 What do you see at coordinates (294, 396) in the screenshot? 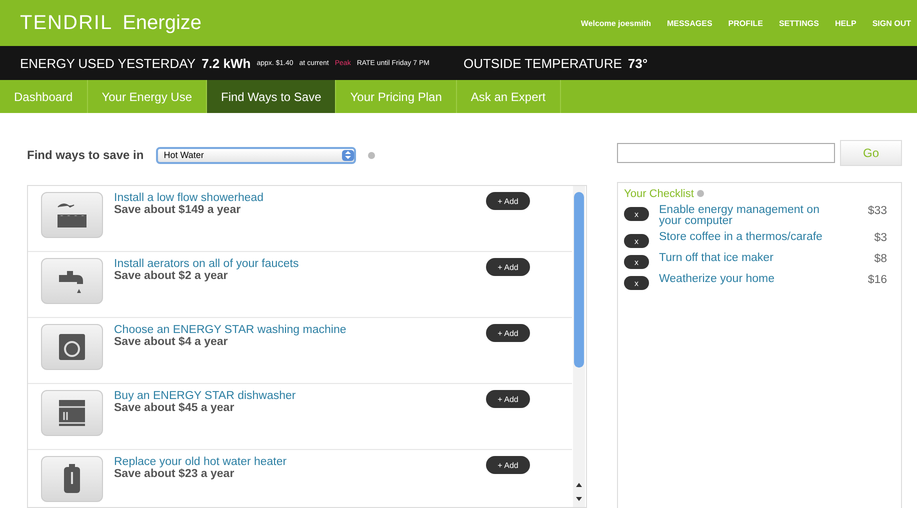
I see `tip-title: Buy an ENERGY STAR dishwasher` at bounding box center [294, 396].